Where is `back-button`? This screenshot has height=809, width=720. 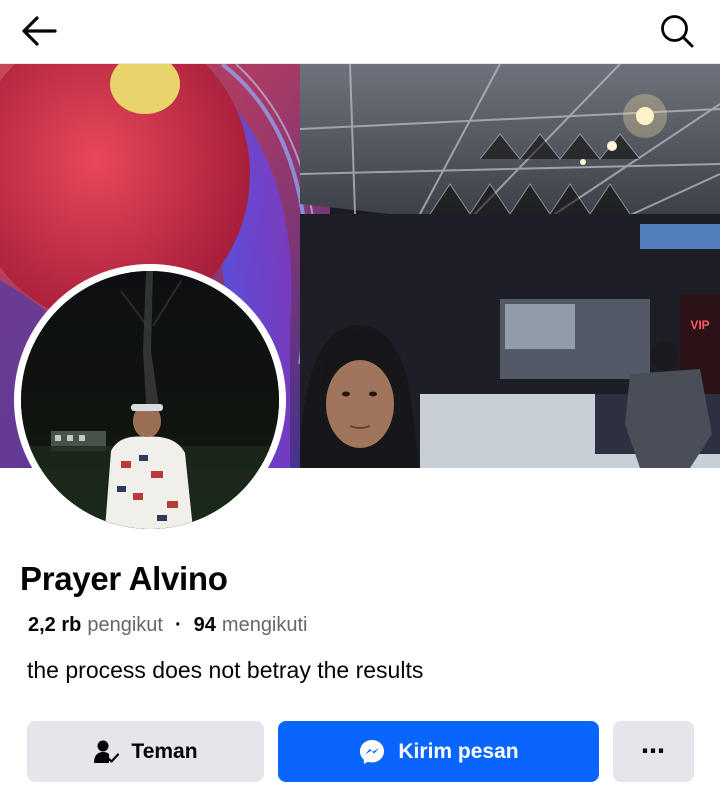
back-button is located at coordinates (39, 31).